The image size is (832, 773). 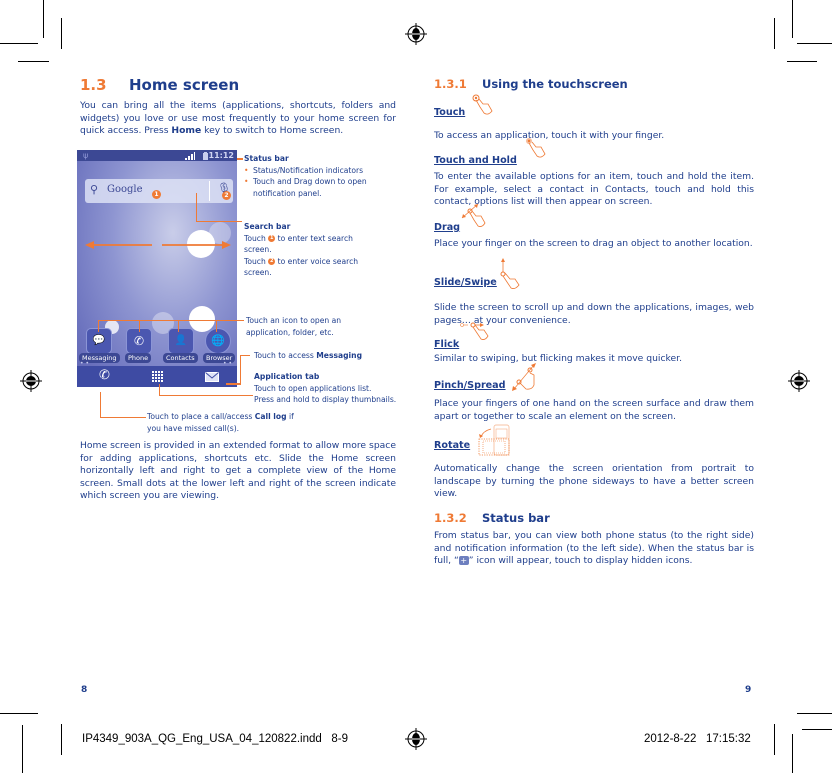 I want to click on search-icon: ⚲, so click(x=94, y=189).